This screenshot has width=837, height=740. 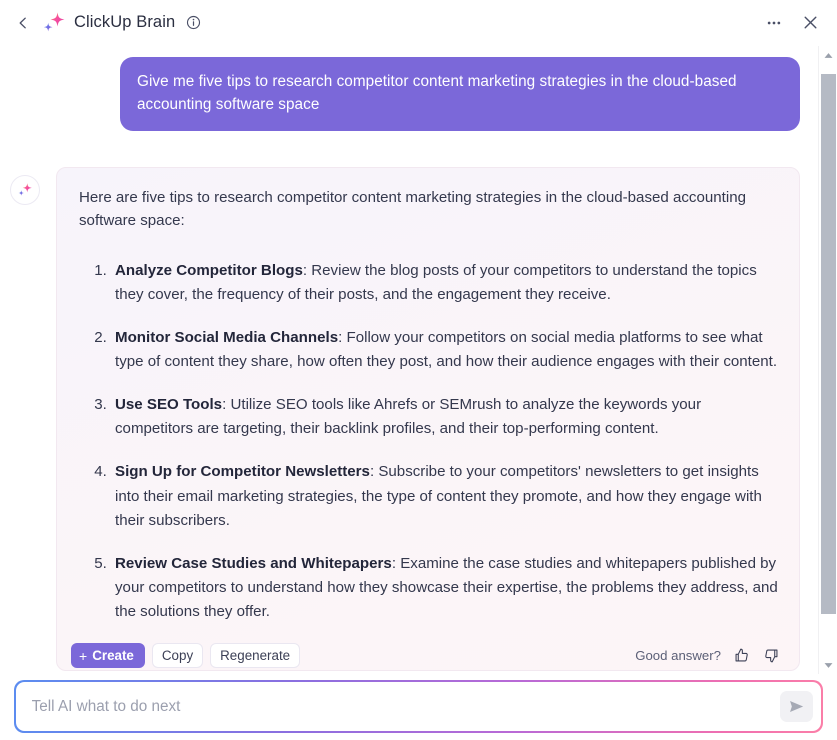 I want to click on scroll-up-button, so click(x=828, y=55).